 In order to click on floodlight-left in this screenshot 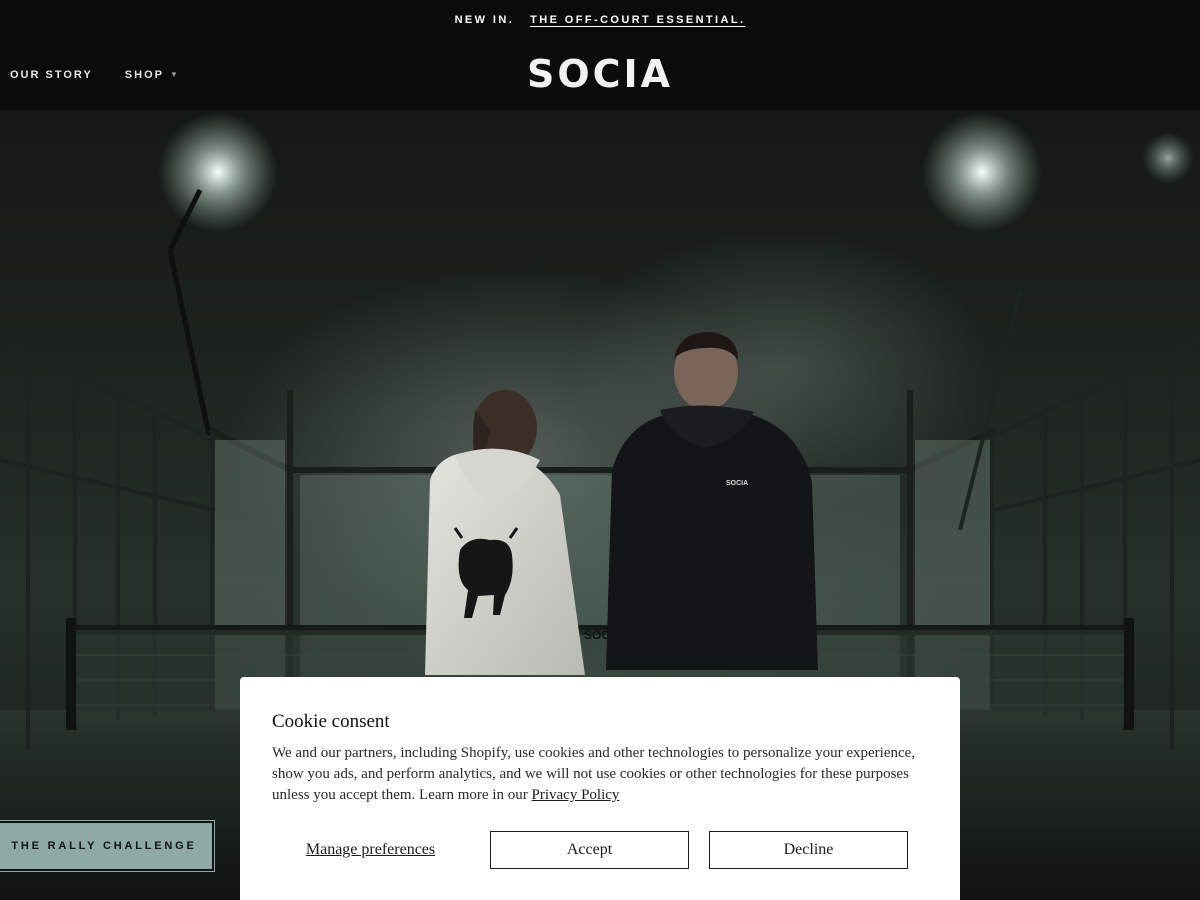, I will do `click(218, 172)`.